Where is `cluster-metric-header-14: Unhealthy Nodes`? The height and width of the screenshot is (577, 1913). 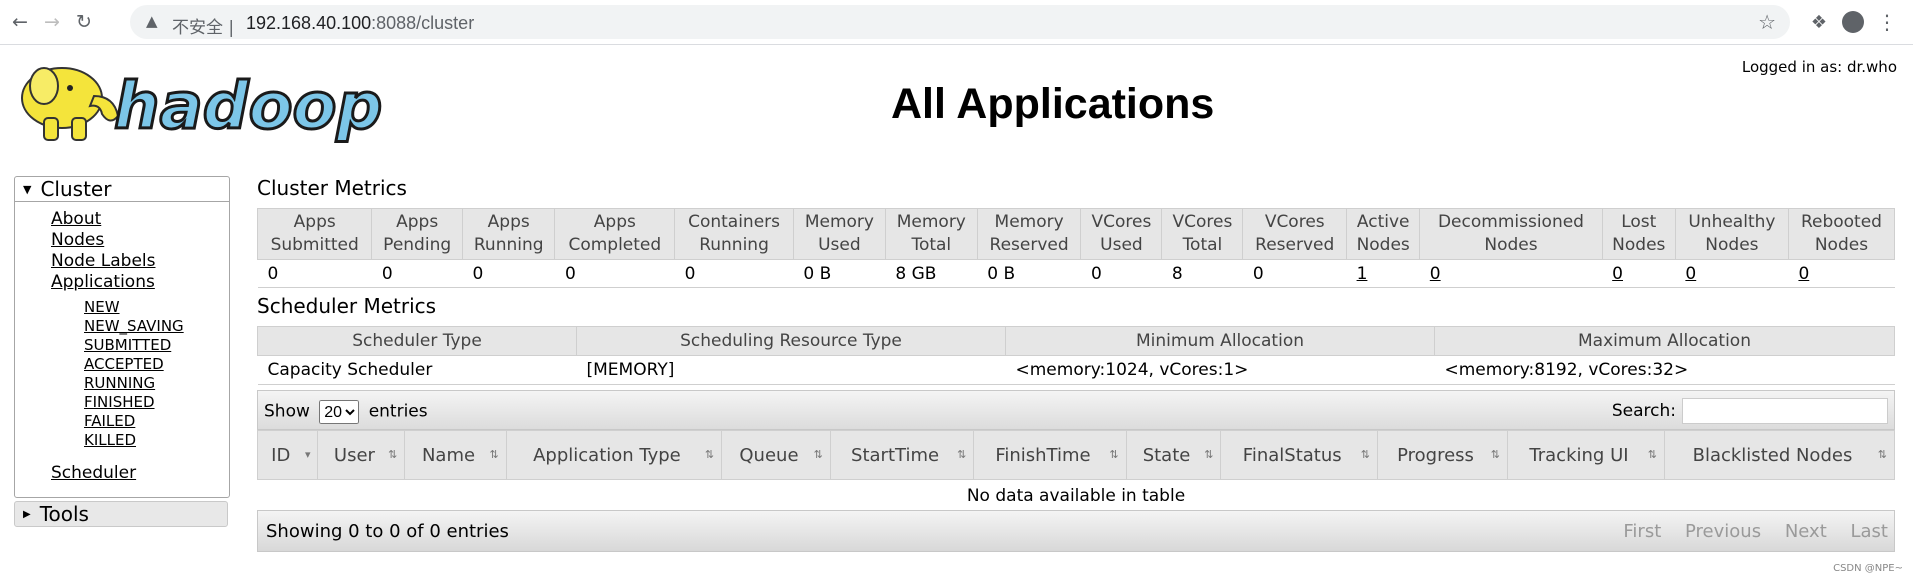
cluster-metric-header-14: Unhealthy Nodes is located at coordinates (1731, 234).